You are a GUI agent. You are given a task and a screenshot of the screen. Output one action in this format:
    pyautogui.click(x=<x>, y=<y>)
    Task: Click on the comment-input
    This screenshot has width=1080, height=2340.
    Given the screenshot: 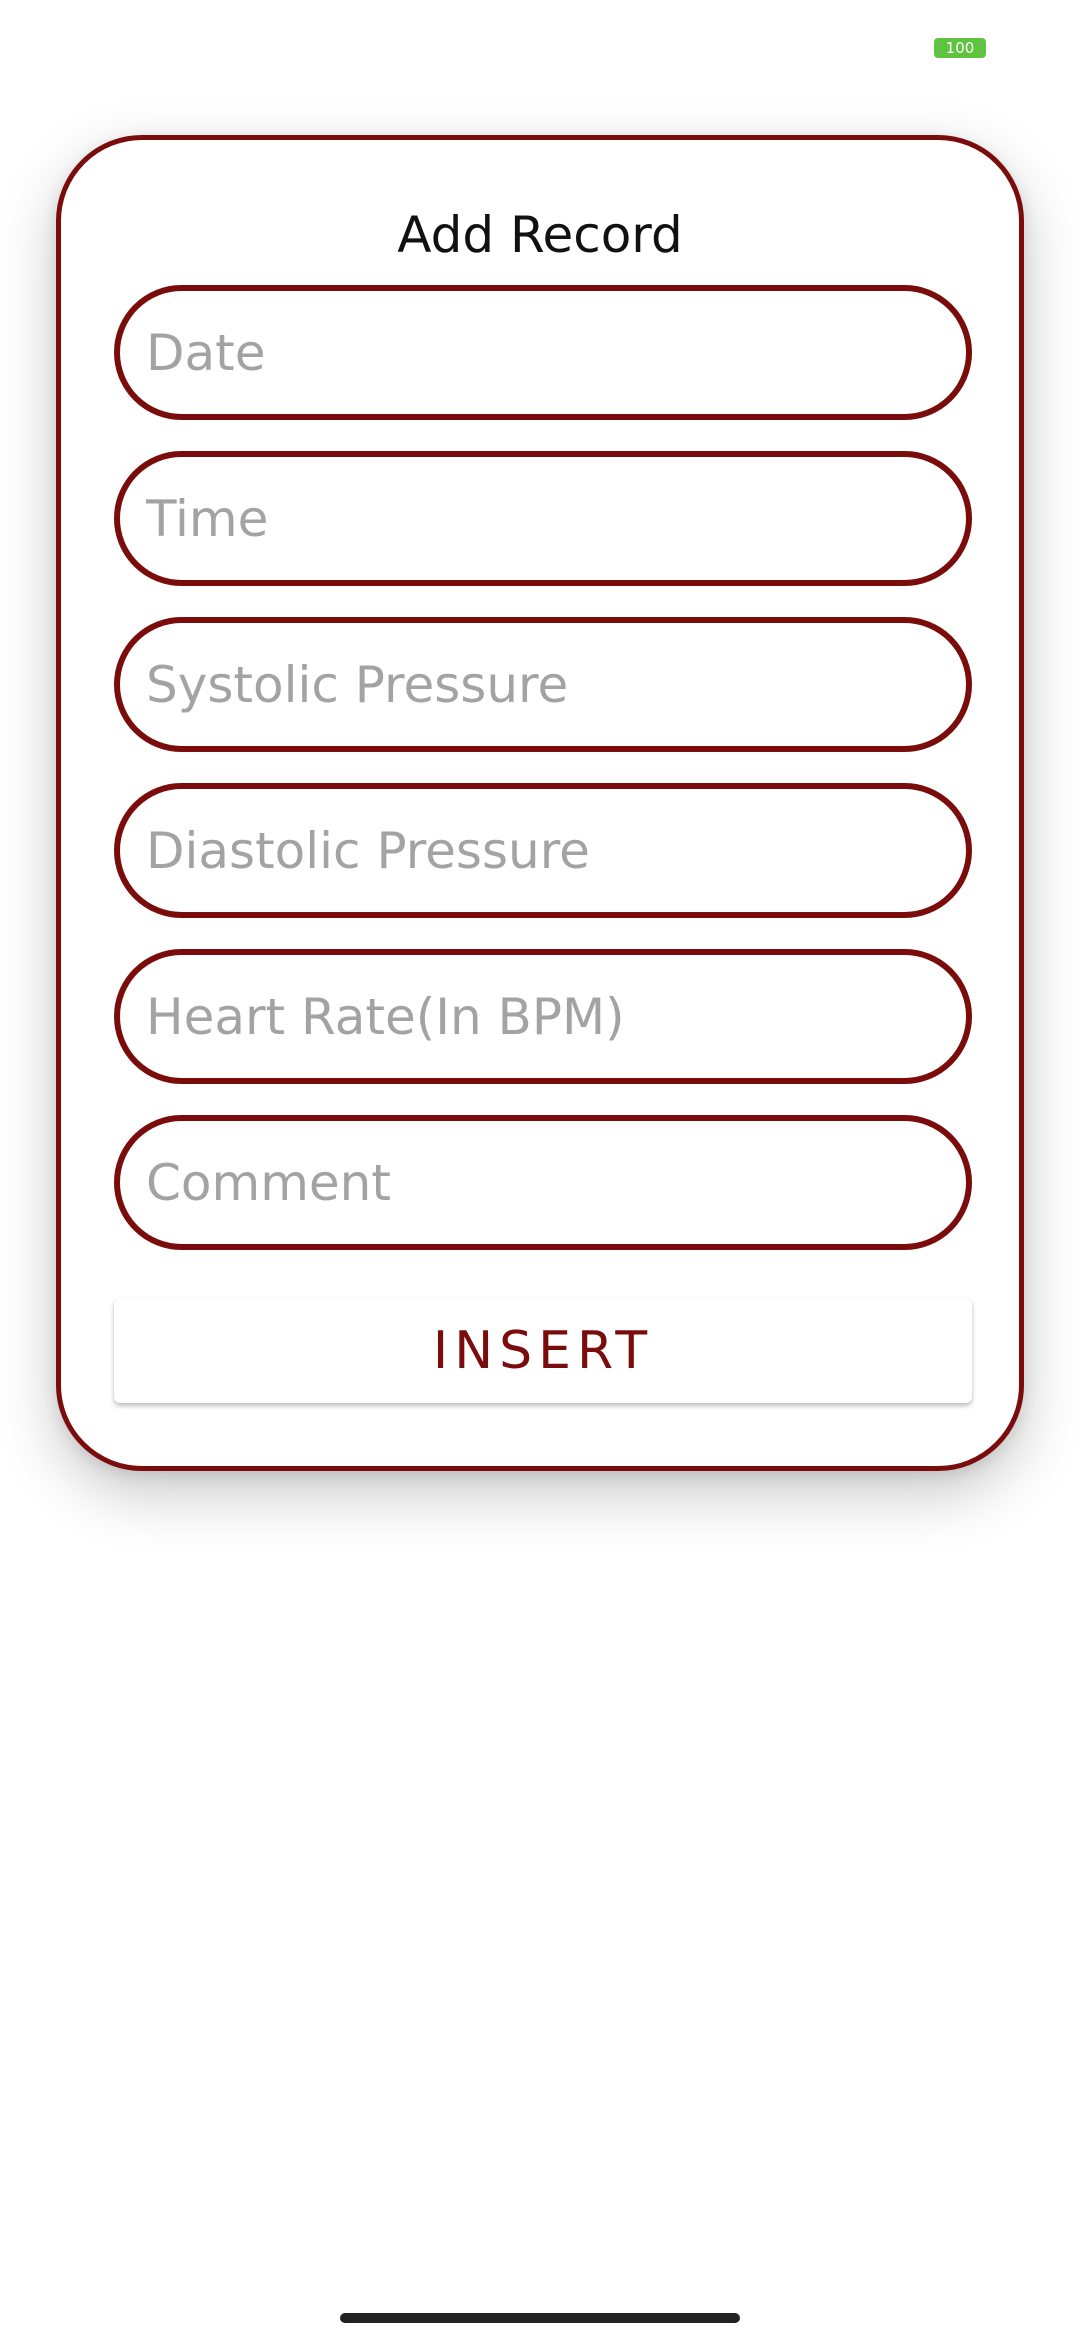 What is the action you would take?
    pyautogui.click(x=555, y=1182)
    